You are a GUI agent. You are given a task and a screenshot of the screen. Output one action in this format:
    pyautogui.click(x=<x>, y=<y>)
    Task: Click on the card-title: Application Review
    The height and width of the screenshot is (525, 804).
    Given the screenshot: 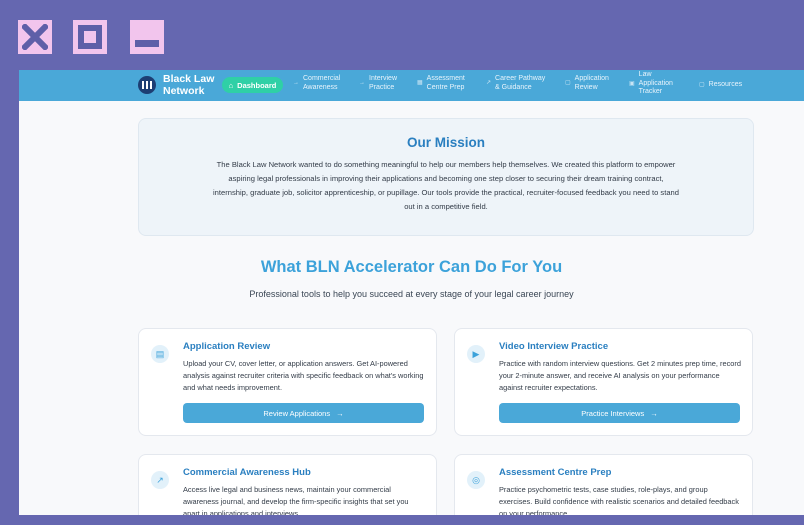 What is the action you would take?
    pyautogui.click(x=227, y=346)
    